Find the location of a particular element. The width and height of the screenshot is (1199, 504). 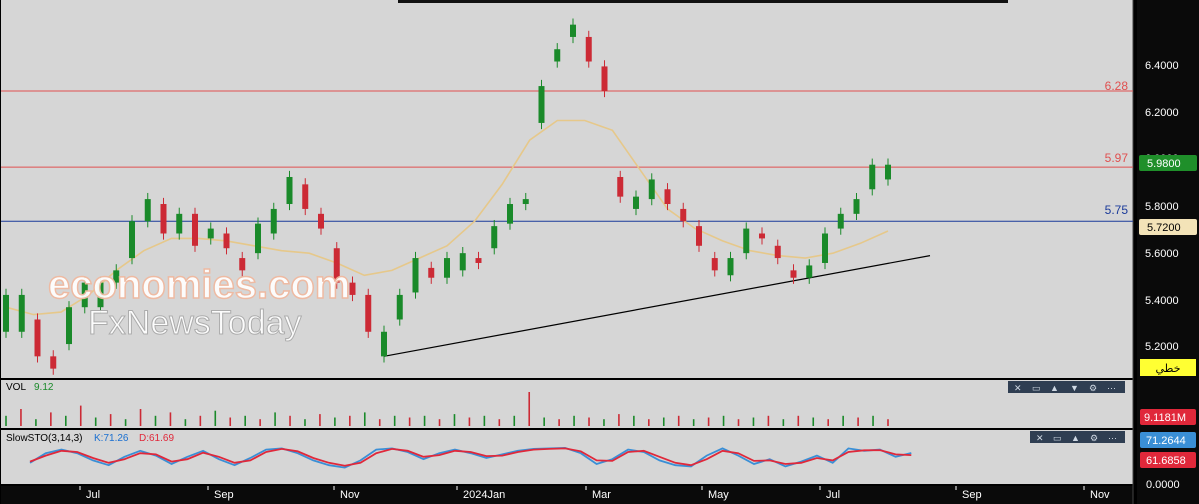

move-down-icon: ▼ is located at coordinates (1074, 388).